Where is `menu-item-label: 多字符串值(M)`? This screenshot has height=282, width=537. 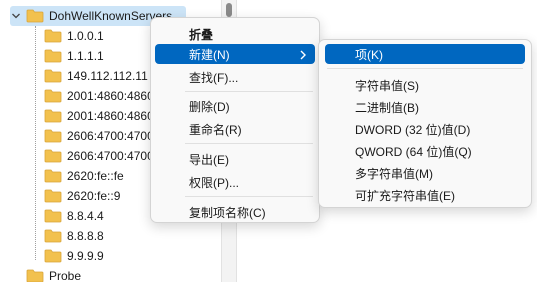
menu-item-label: 多字符串值(M) is located at coordinates (394, 173).